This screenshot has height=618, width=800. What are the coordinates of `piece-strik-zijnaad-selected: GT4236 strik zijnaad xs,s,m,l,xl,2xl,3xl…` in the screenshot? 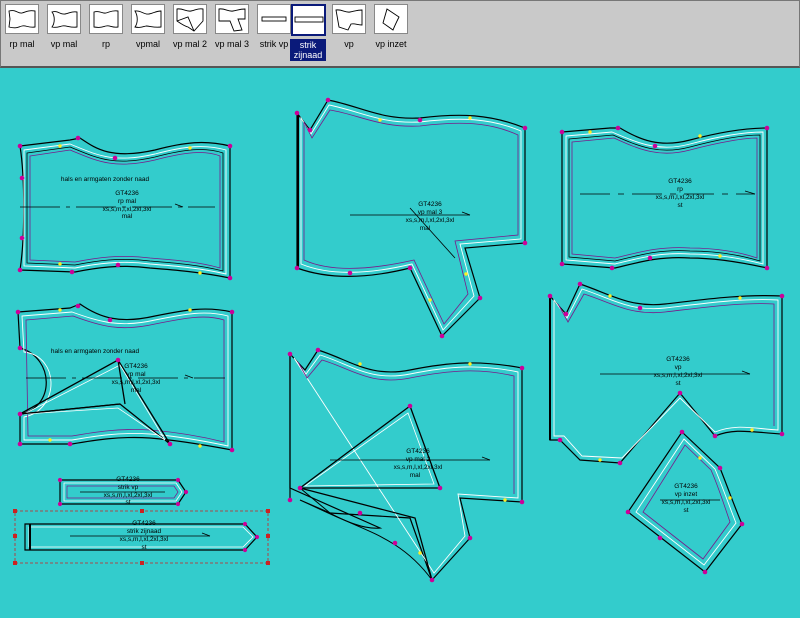 It's located at (141, 537).